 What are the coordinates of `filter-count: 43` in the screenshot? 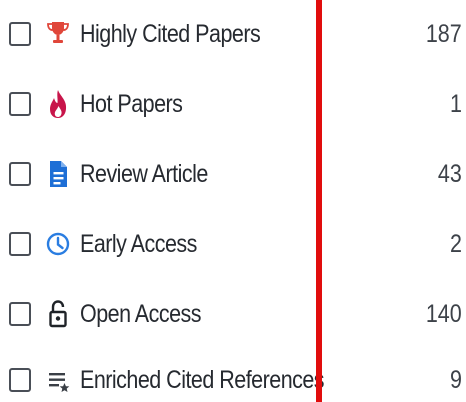 It's located at (450, 174).